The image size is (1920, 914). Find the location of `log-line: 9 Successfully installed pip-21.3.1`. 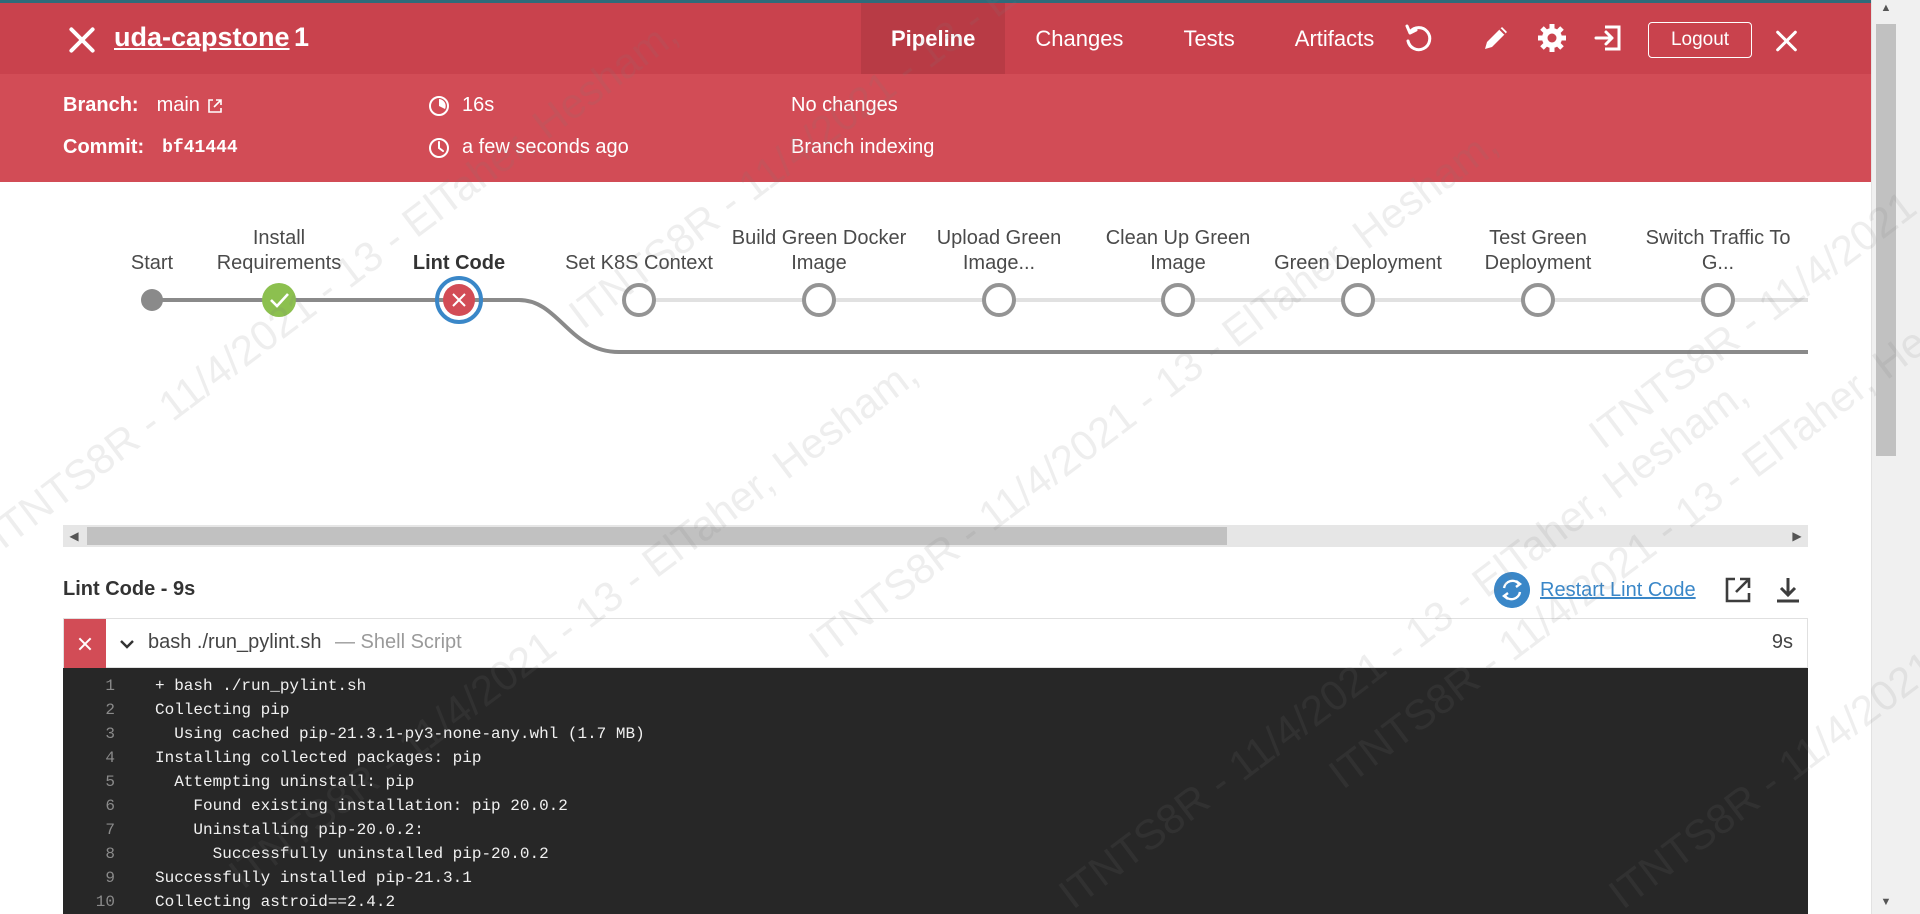

log-line: 9 Successfully installed pip-21.3.1 is located at coordinates (935, 878).